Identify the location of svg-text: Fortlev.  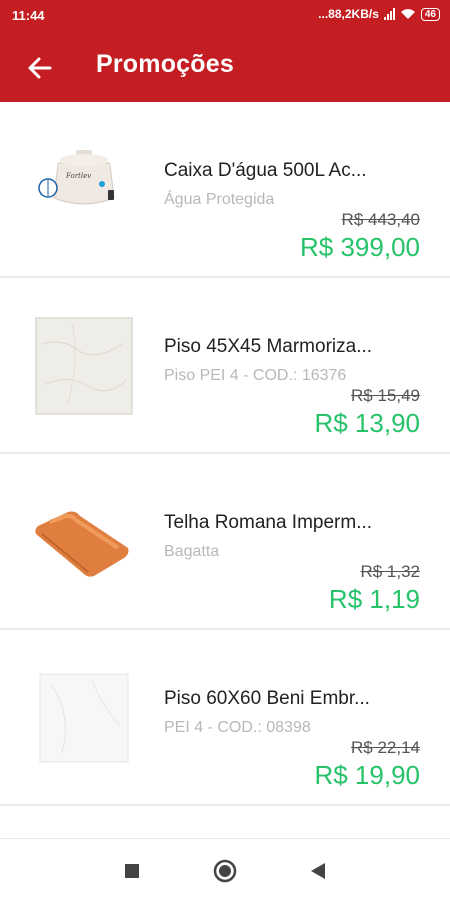
(78, 176).